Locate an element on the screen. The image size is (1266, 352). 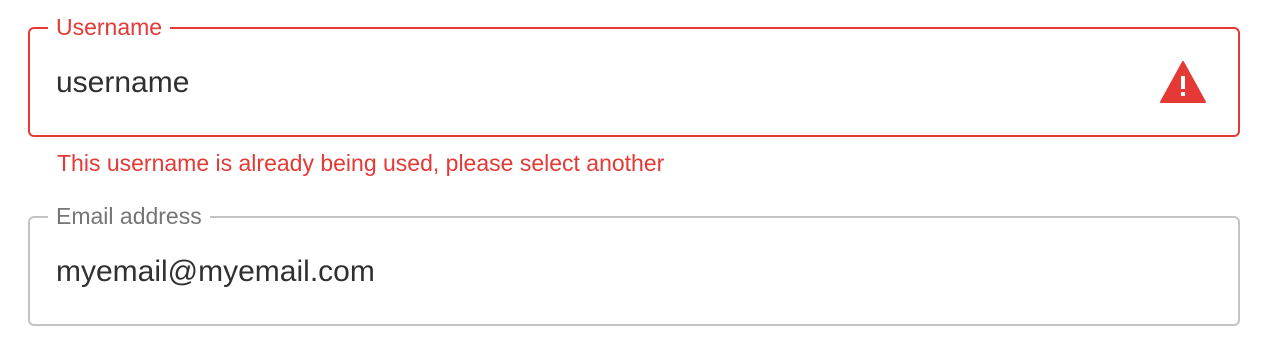
email-label: Email address is located at coordinates (129, 216).